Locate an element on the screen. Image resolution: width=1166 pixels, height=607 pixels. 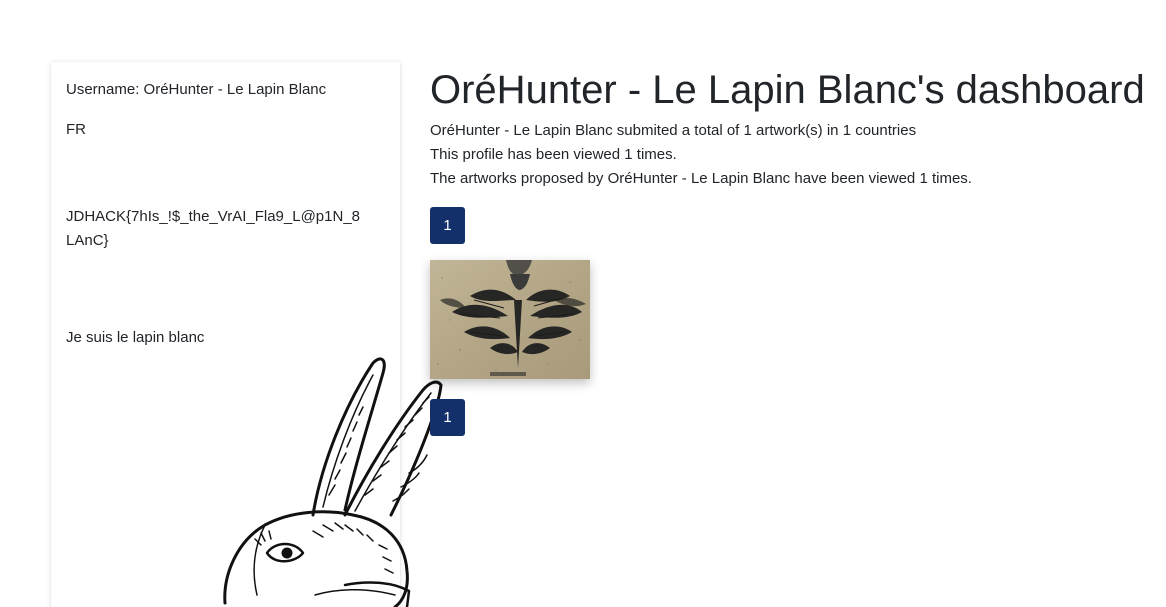
artwork-image is located at coordinates (510, 319).